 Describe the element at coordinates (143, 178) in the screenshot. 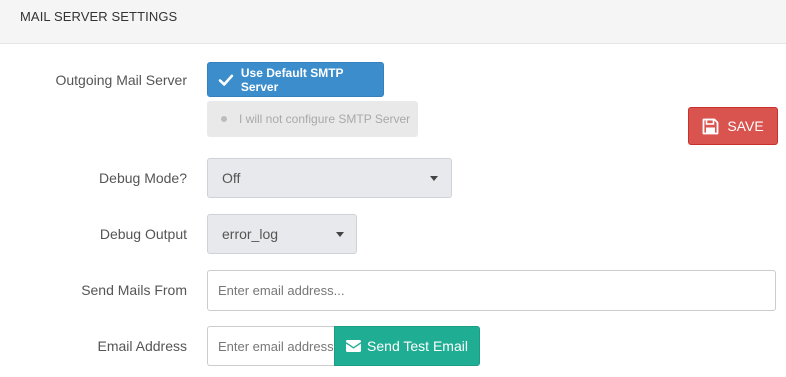

I see `debug-mode-label: Debug Mode?` at that location.